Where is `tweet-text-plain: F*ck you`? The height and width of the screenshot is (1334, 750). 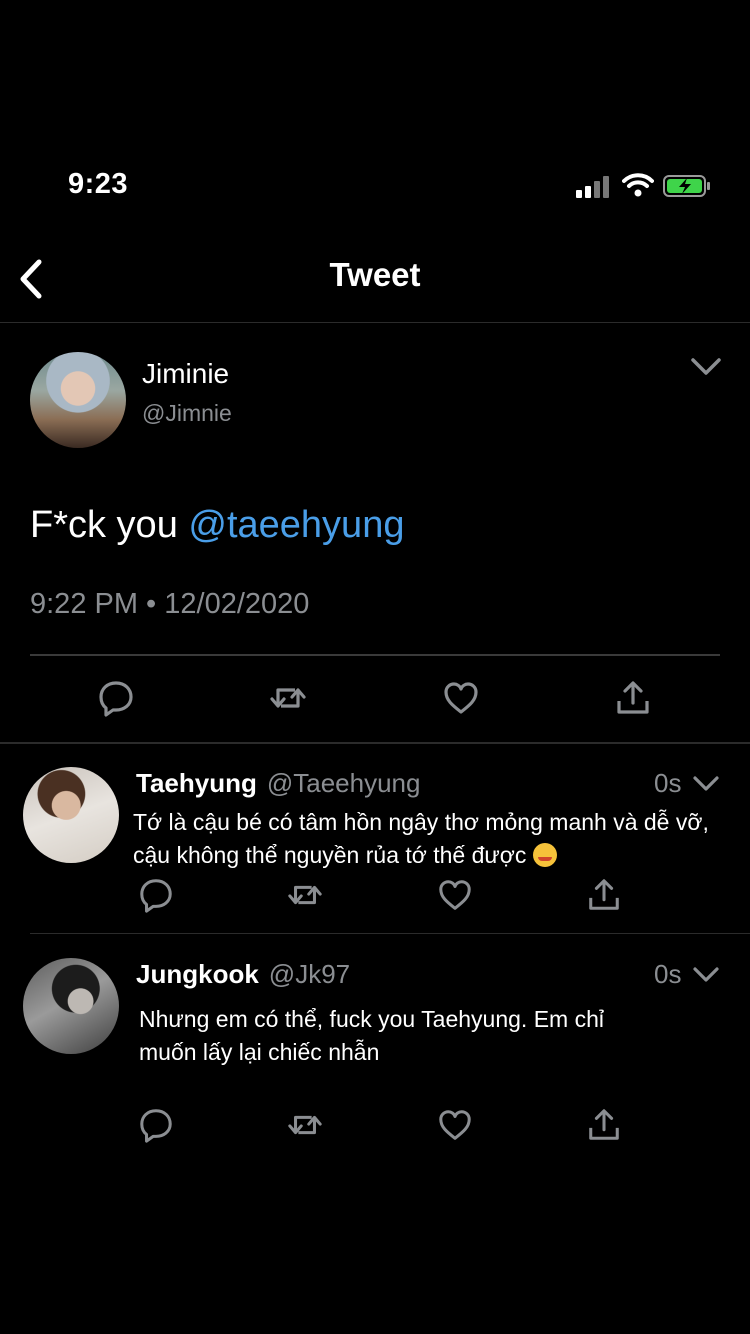 tweet-text-plain: F*ck you is located at coordinates (109, 525).